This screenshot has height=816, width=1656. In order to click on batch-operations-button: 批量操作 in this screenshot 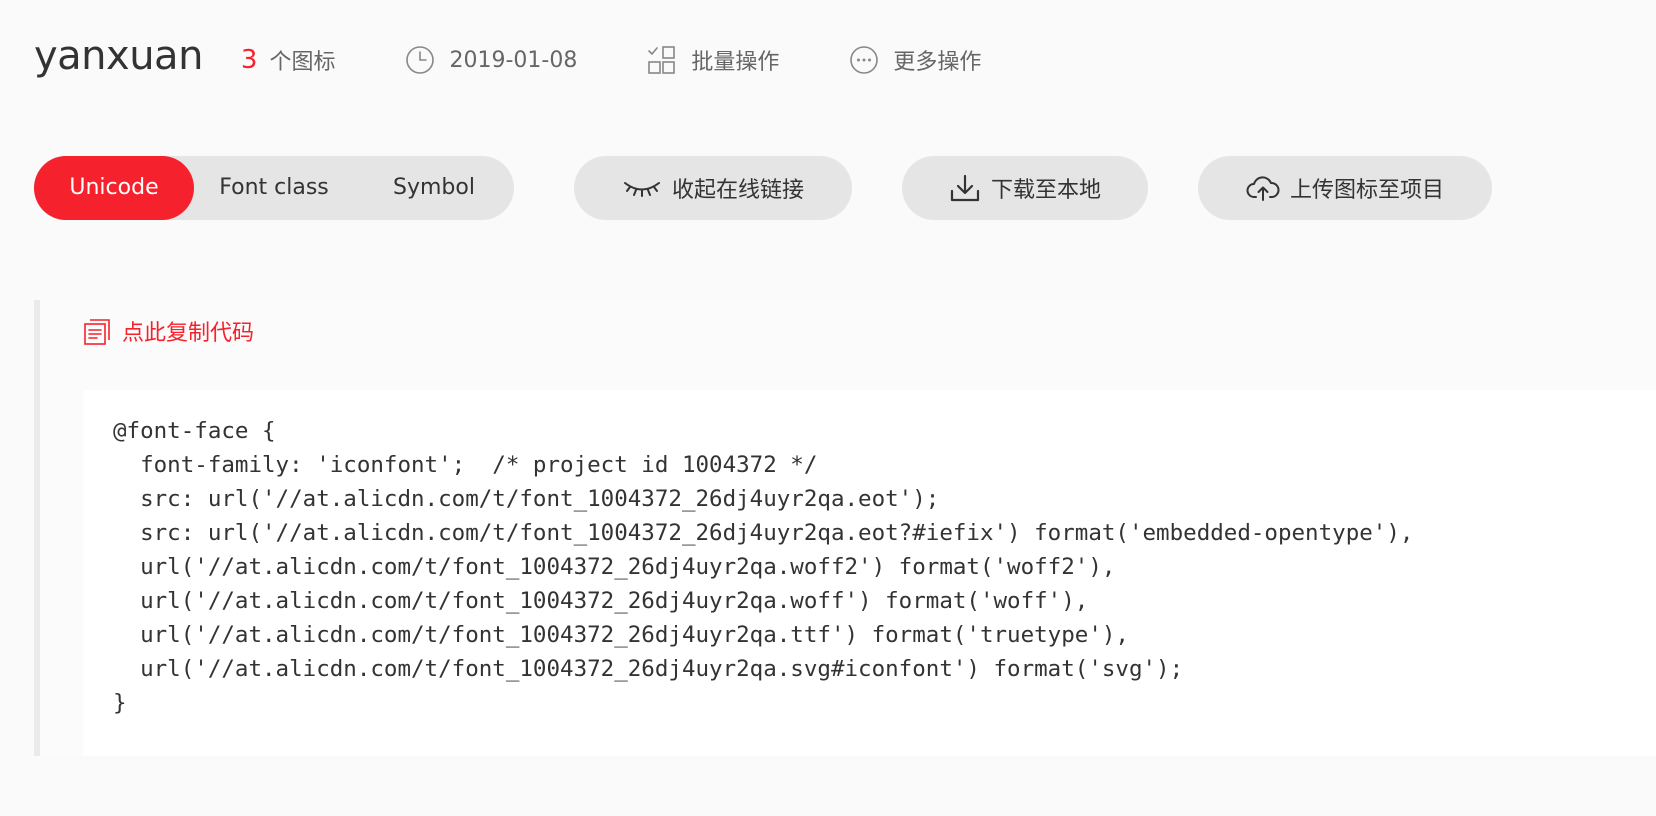, I will do `click(713, 60)`.